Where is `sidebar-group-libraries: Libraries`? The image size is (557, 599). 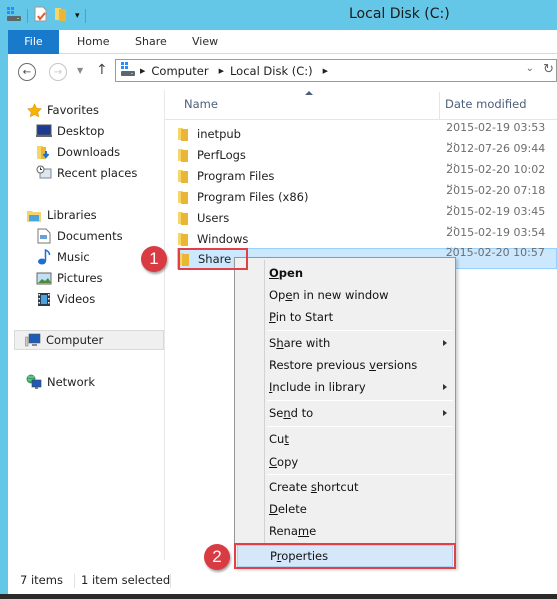
sidebar-group-libraries: Libraries is located at coordinates (61, 215).